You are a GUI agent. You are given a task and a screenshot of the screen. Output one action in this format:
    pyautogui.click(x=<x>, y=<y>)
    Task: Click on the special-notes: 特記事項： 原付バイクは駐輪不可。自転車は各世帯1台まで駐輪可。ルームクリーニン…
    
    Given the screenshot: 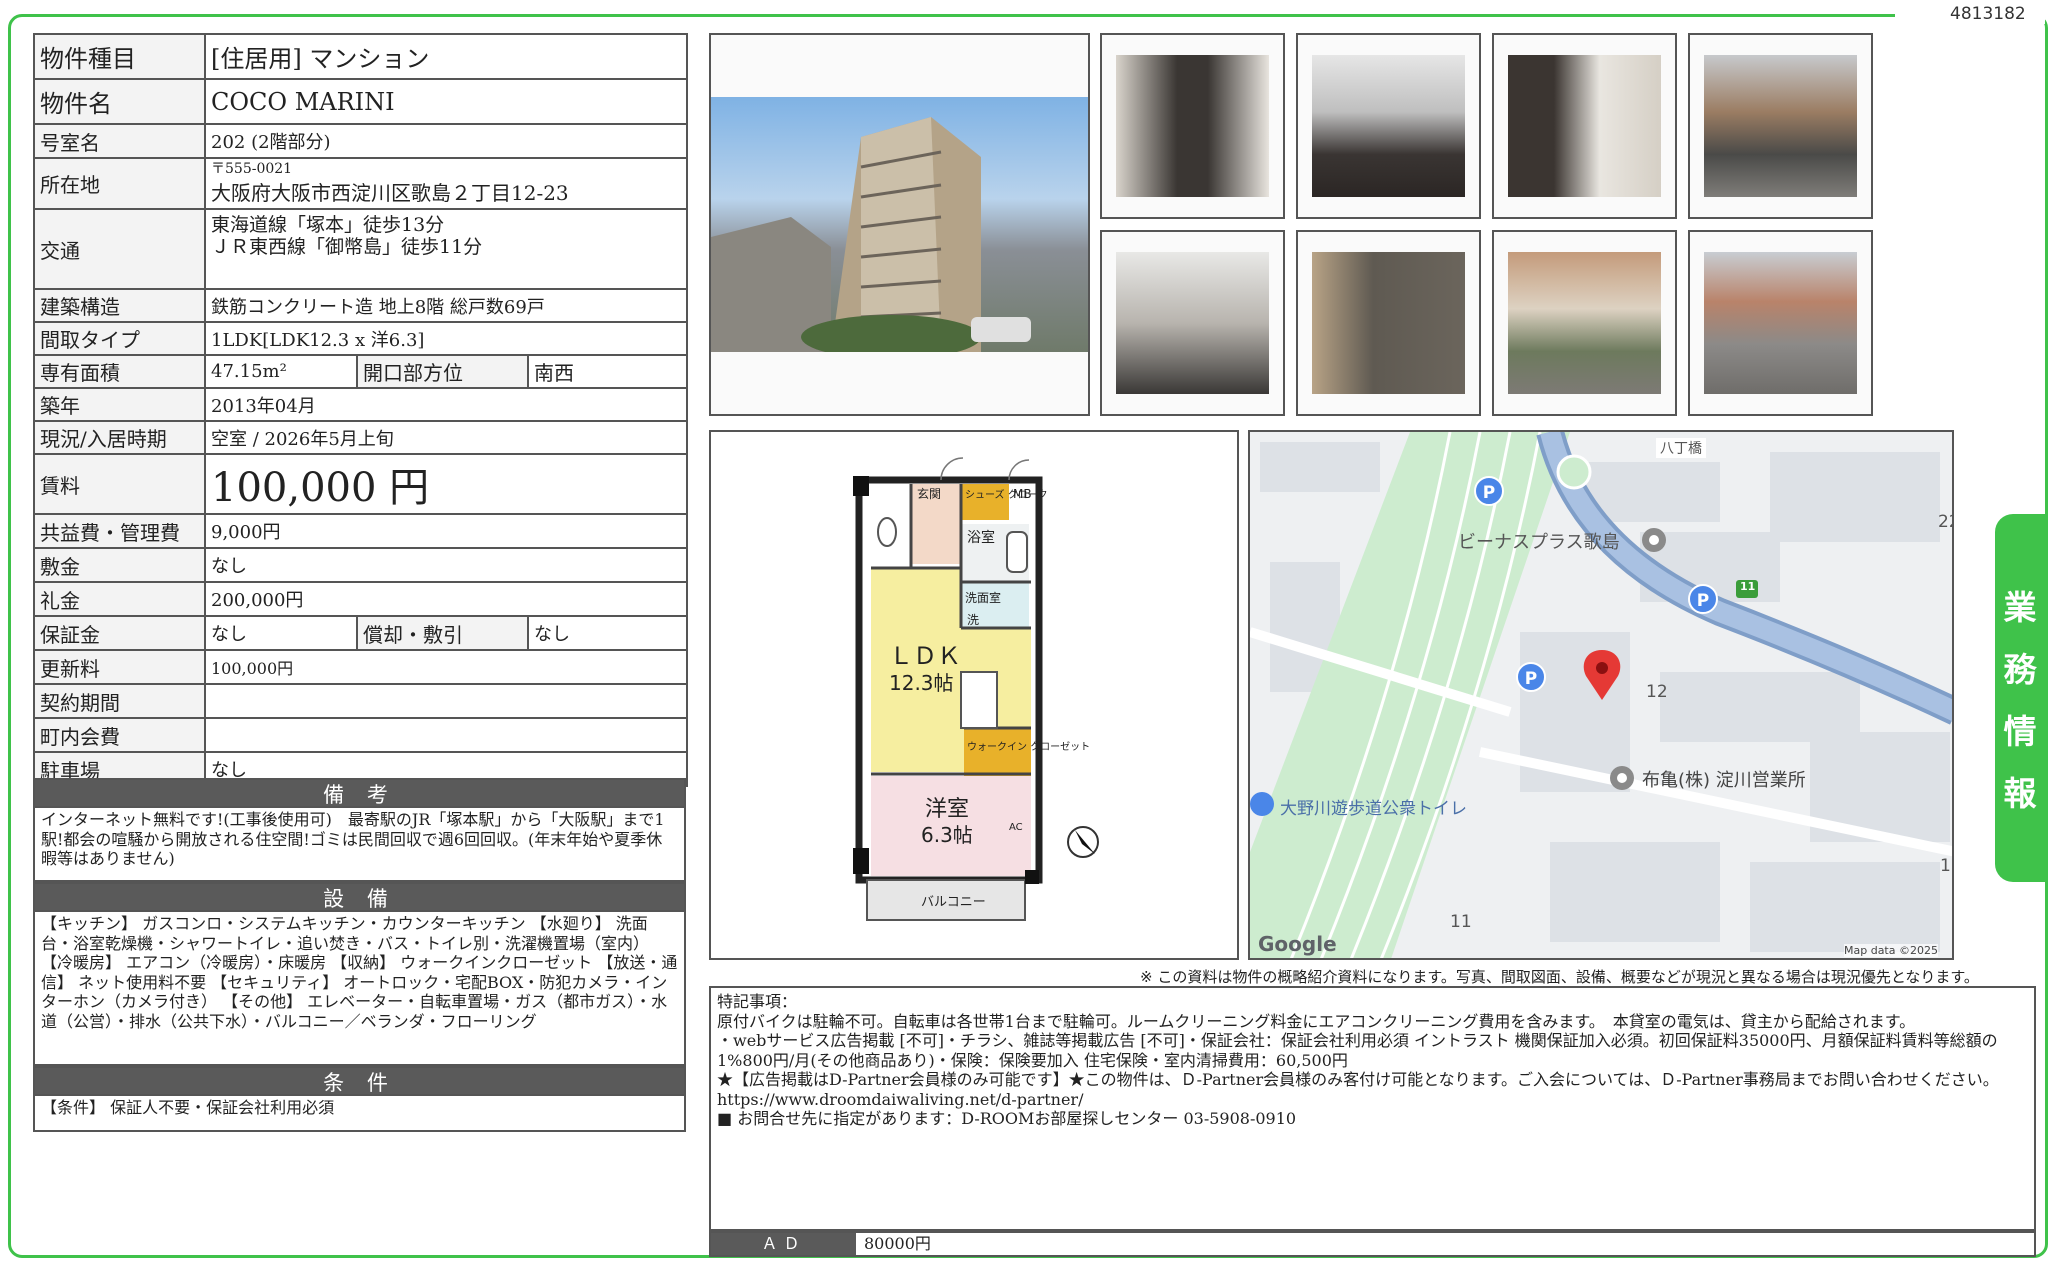 What is the action you would take?
    pyautogui.click(x=1372, y=1108)
    